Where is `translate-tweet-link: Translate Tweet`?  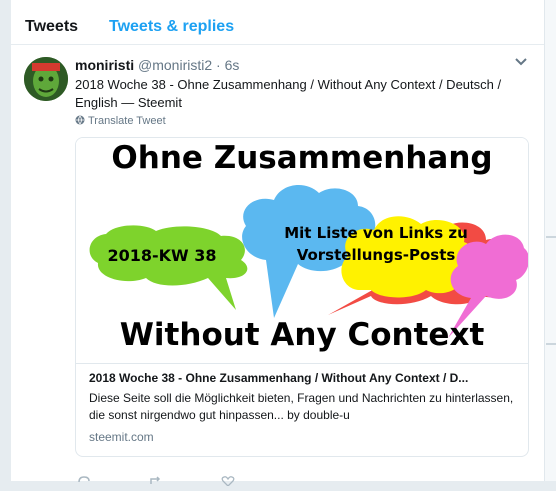 translate-tweet-link: Translate Tweet is located at coordinates (120, 121).